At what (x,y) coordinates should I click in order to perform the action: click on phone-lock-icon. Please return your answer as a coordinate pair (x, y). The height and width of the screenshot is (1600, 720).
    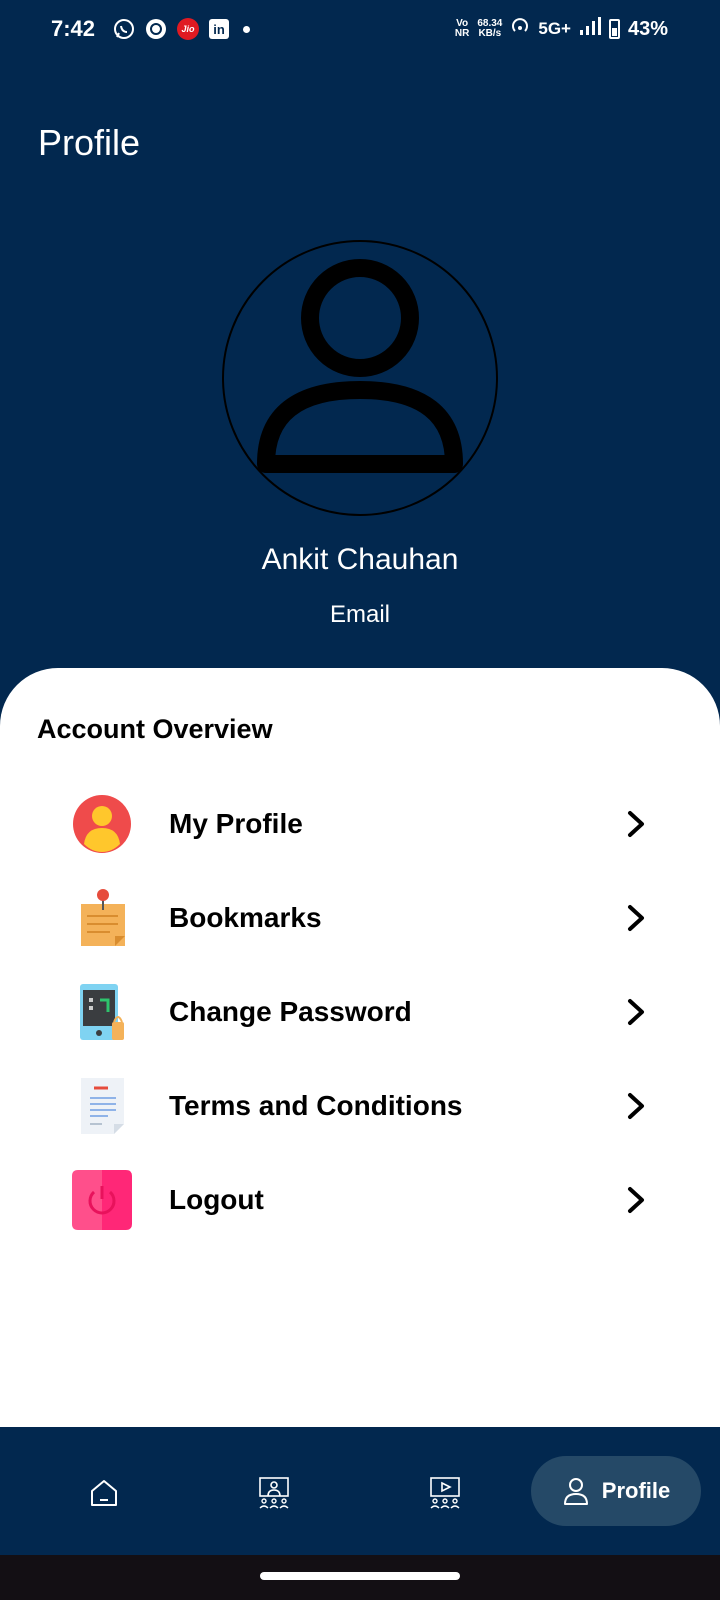
    Looking at the image, I should click on (102, 1012).